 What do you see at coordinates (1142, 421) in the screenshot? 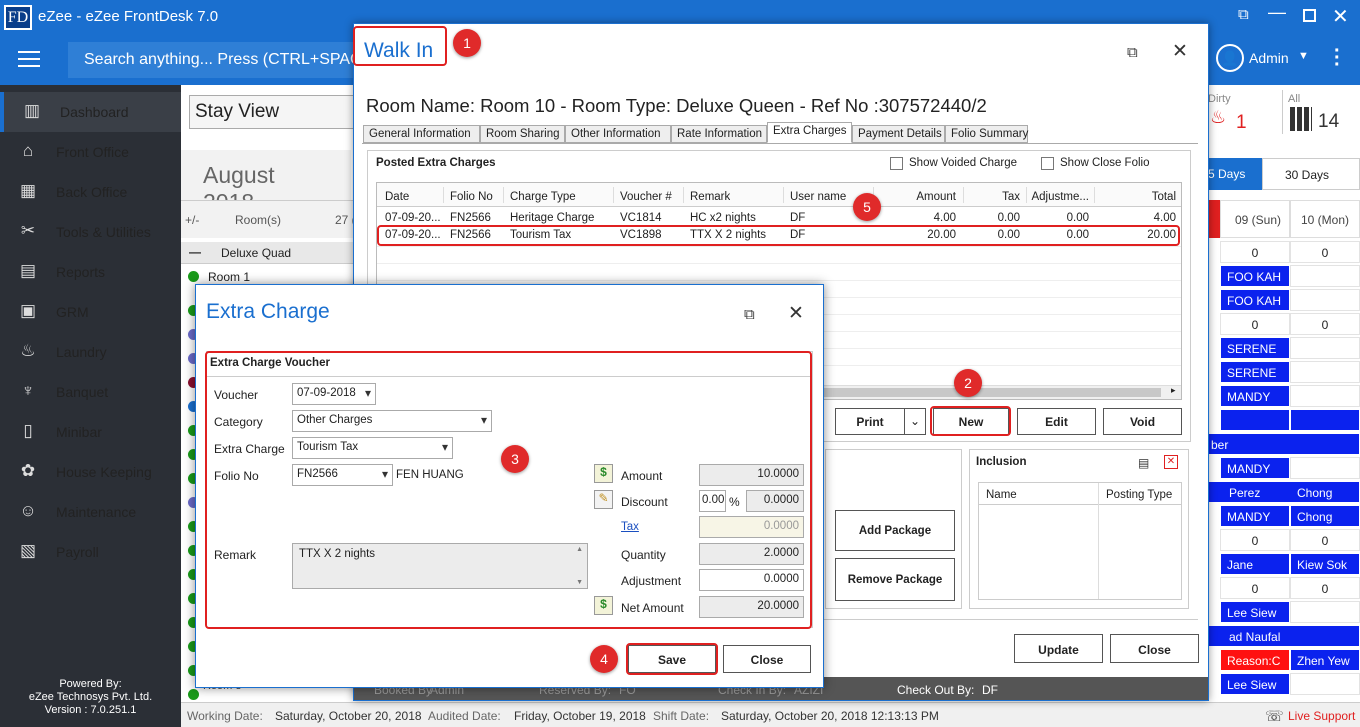
I see `void-button: Void` at bounding box center [1142, 421].